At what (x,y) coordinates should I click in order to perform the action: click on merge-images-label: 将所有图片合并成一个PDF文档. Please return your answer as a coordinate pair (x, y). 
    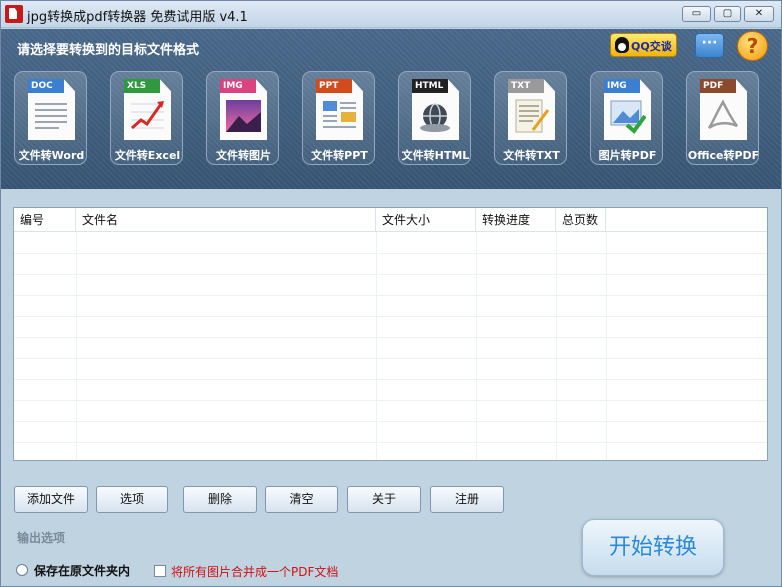
    Looking at the image, I should click on (254, 571).